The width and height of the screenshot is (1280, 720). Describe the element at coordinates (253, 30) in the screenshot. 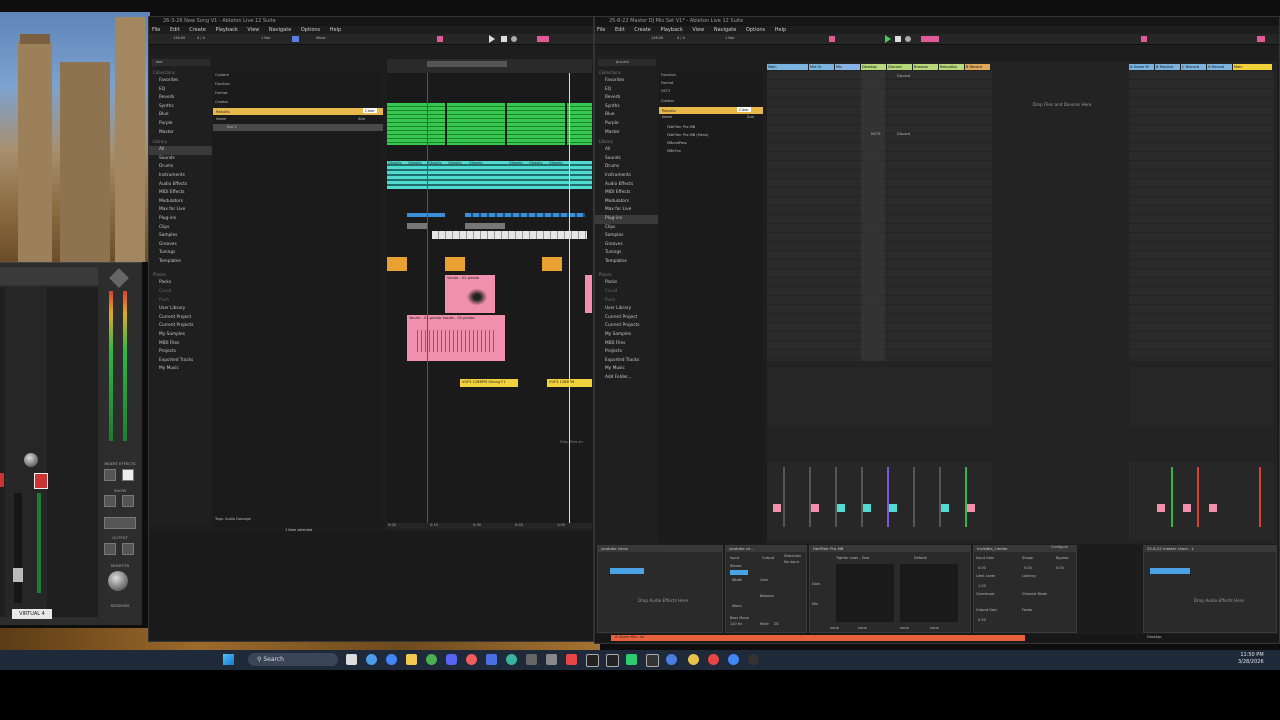

I see `menu-view: View` at that location.